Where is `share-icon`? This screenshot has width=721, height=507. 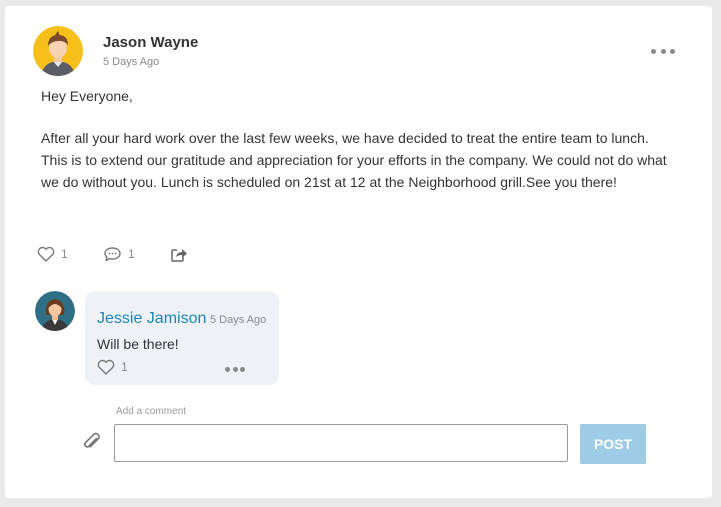 share-icon is located at coordinates (179, 255).